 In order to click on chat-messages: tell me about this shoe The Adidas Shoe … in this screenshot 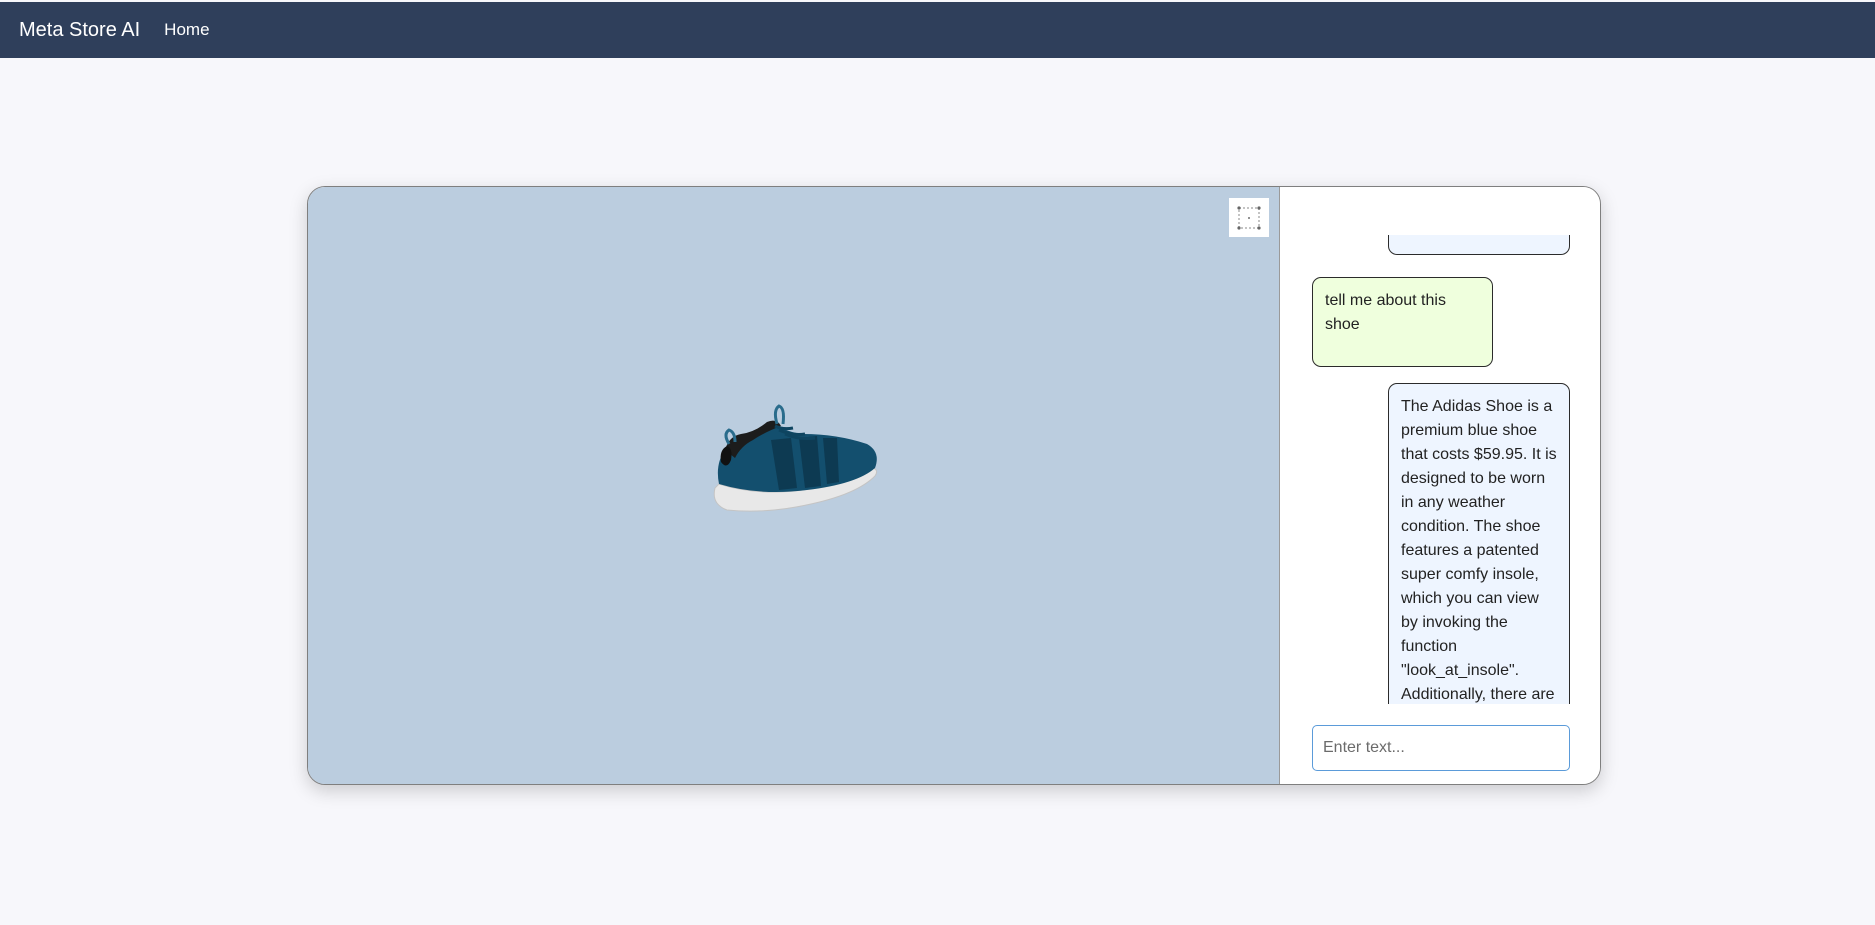, I will do `click(1440, 469)`.